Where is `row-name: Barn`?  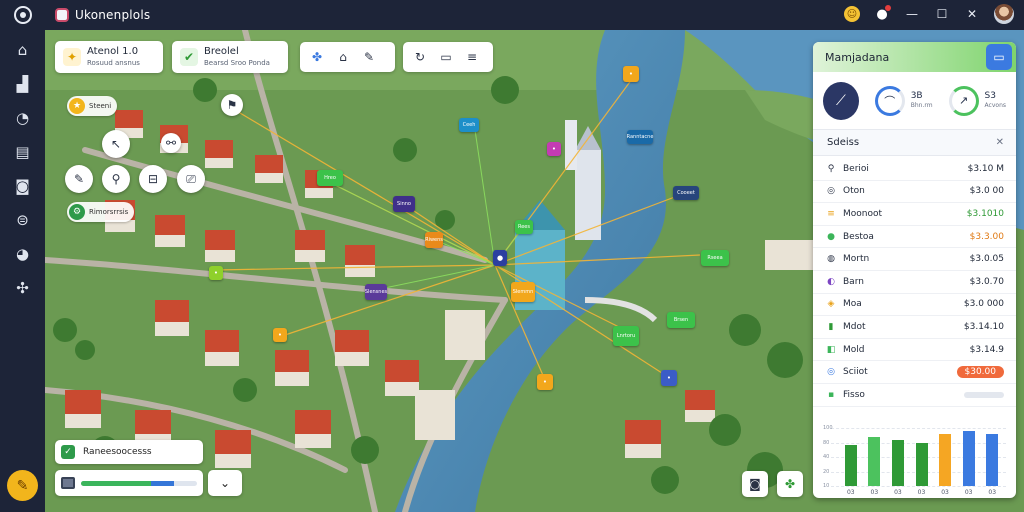
row-name: Barn is located at coordinates (853, 281).